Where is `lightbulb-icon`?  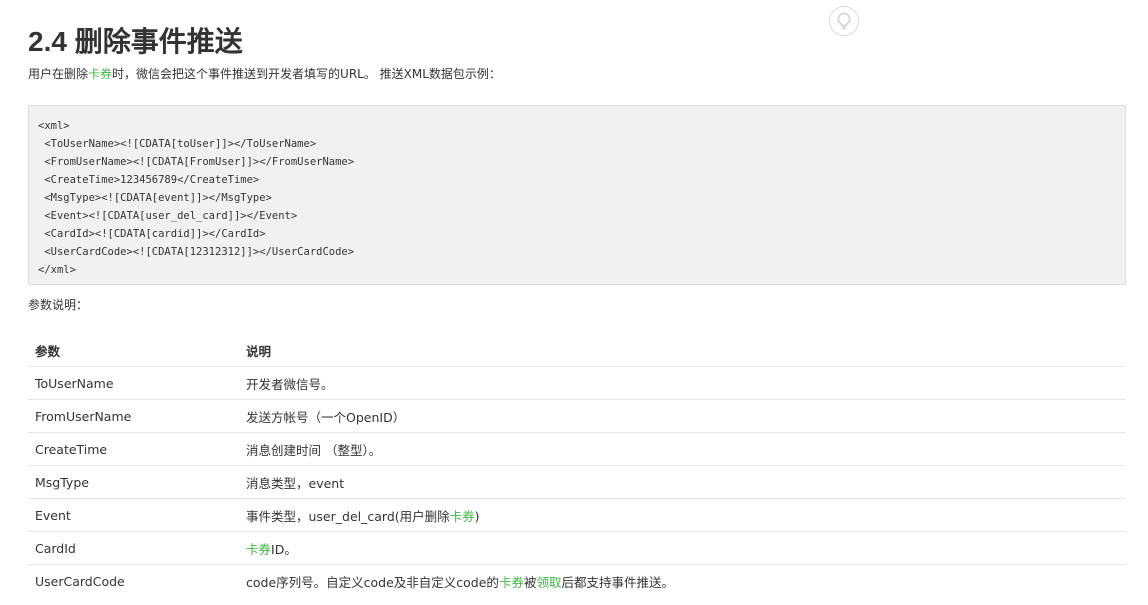 lightbulb-icon is located at coordinates (844, 21).